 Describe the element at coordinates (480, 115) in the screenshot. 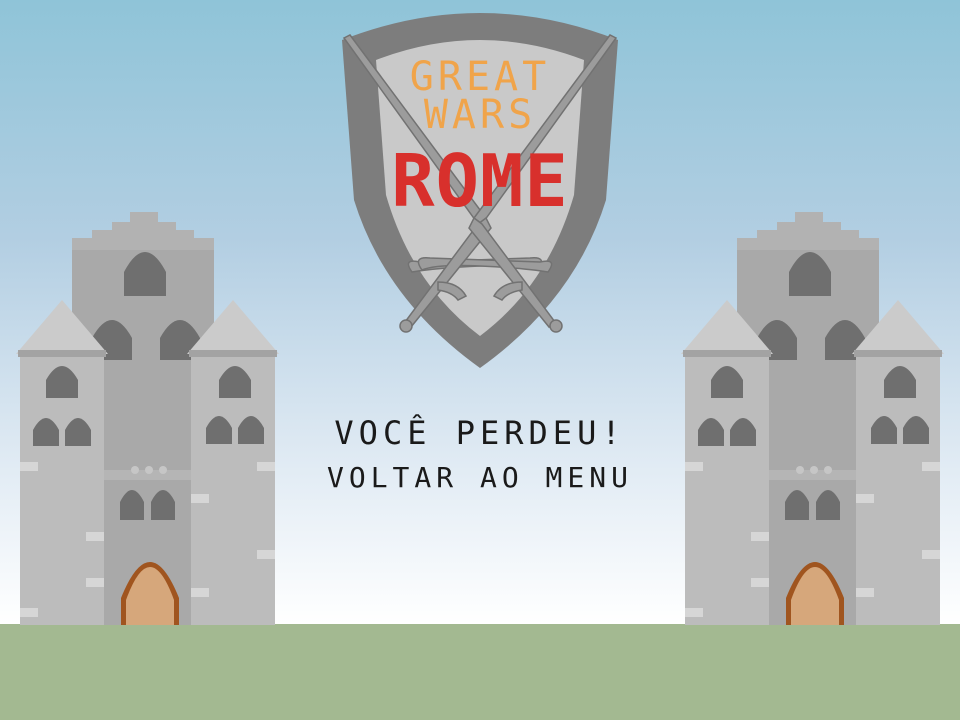

I see `logo-line-wars: WARS` at that location.